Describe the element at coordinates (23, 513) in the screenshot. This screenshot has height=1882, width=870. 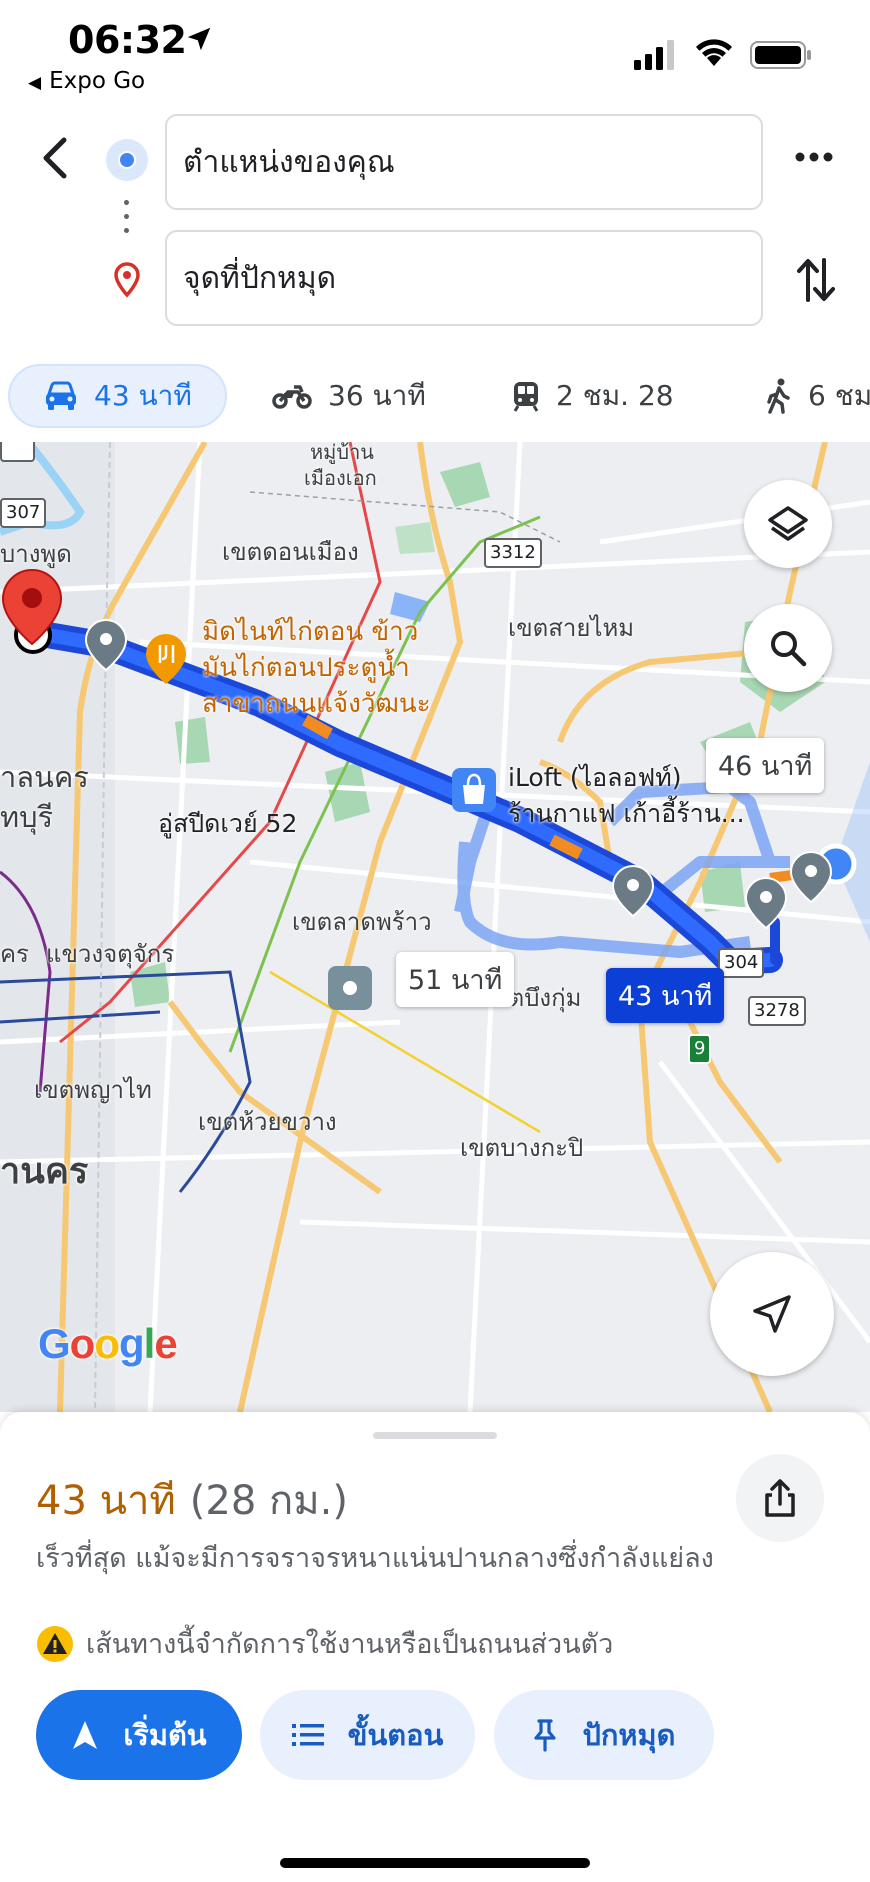
I see `road-shield-307: 307` at that location.